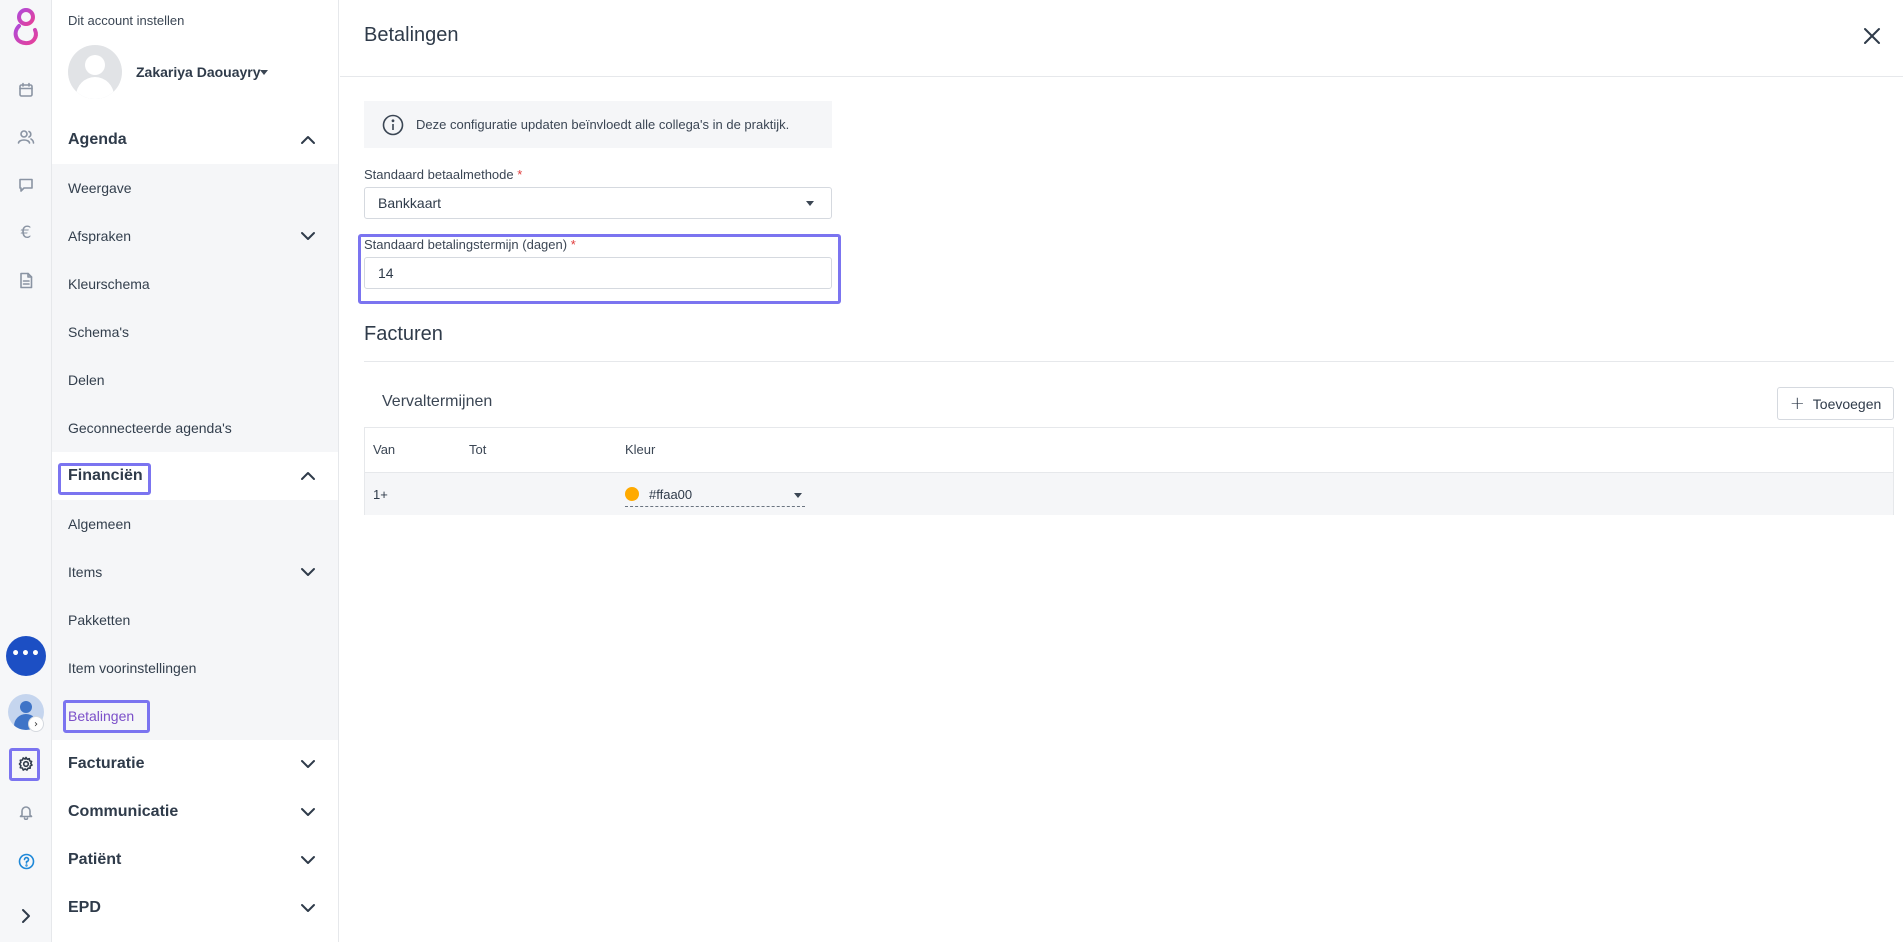 The width and height of the screenshot is (1903, 942). Describe the element at coordinates (195, 524) in the screenshot. I see `sidebar-item-algemeen: Algemeen` at that location.